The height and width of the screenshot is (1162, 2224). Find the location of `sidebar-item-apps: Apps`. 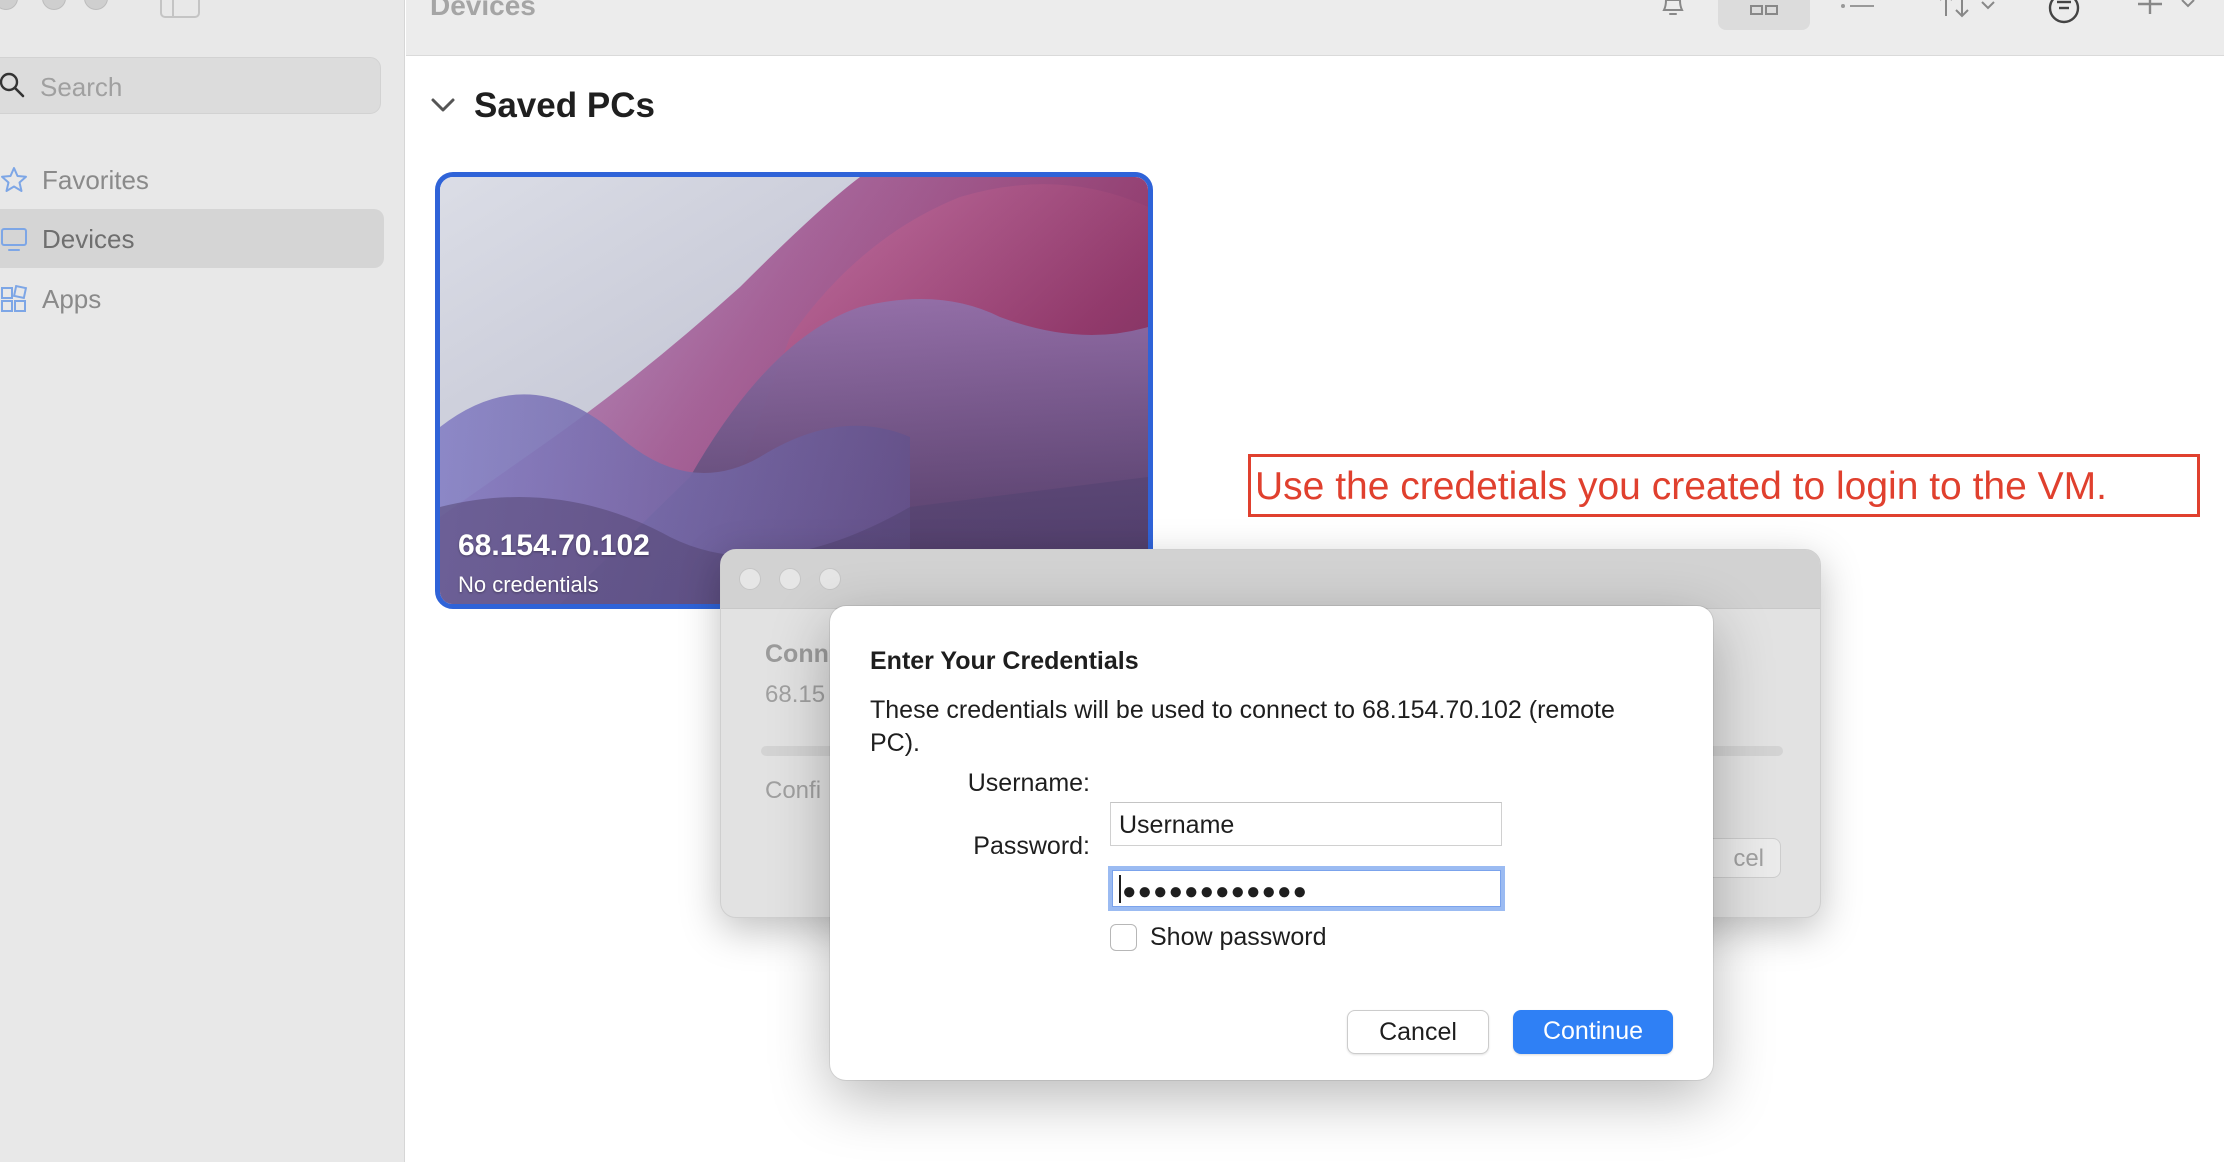

sidebar-item-apps: Apps is located at coordinates (192, 298).